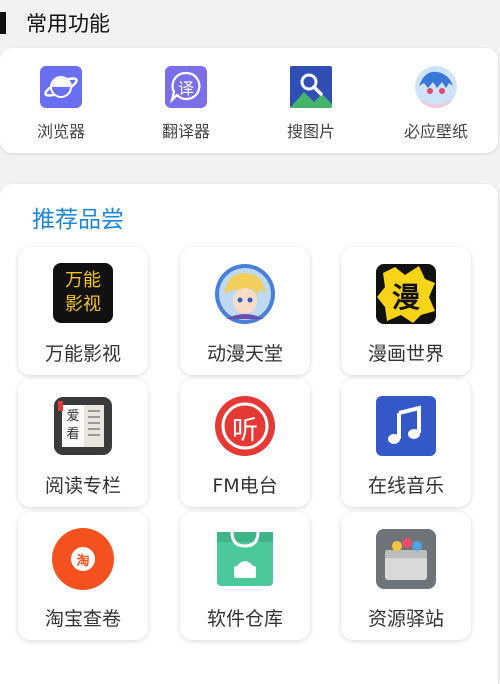 Image resolution: width=500 pixels, height=684 pixels. I want to click on app-online-music: 在线音乐, so click(406, 443).